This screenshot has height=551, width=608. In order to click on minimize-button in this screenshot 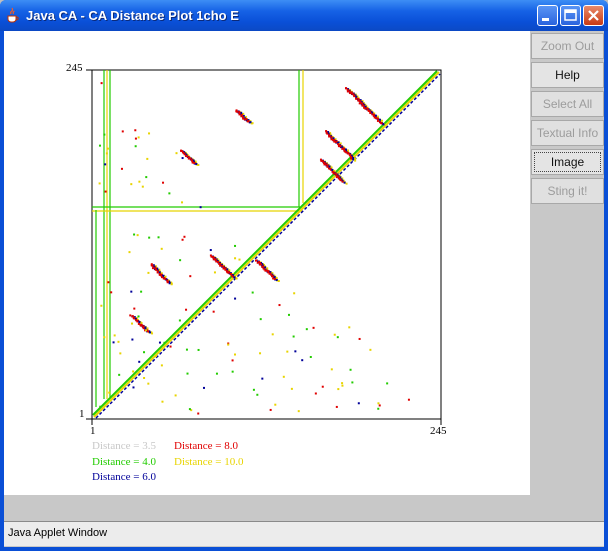, I will do `click(547, 15)`.